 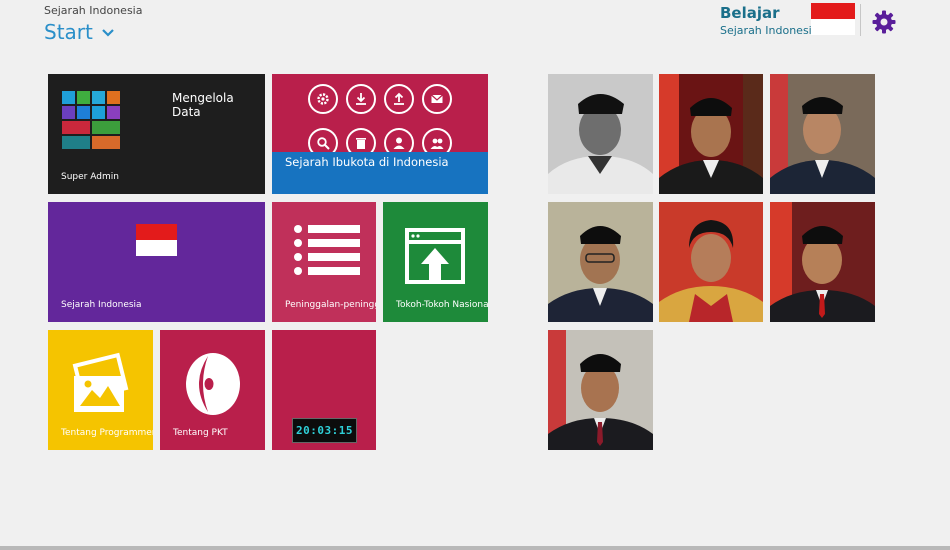 What do you see at coordinates (68, 112) in the screenshot?
I see `calendar-icon` at bounding box center [68, 112].